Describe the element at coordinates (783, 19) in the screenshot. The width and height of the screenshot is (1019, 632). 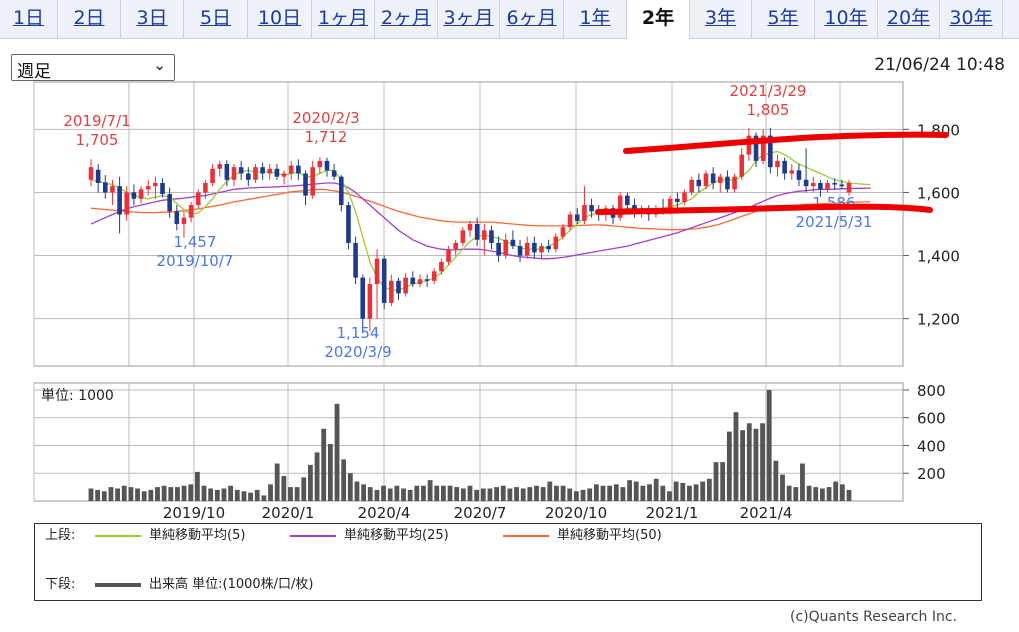
I see `tab-13: 5年` at that location.